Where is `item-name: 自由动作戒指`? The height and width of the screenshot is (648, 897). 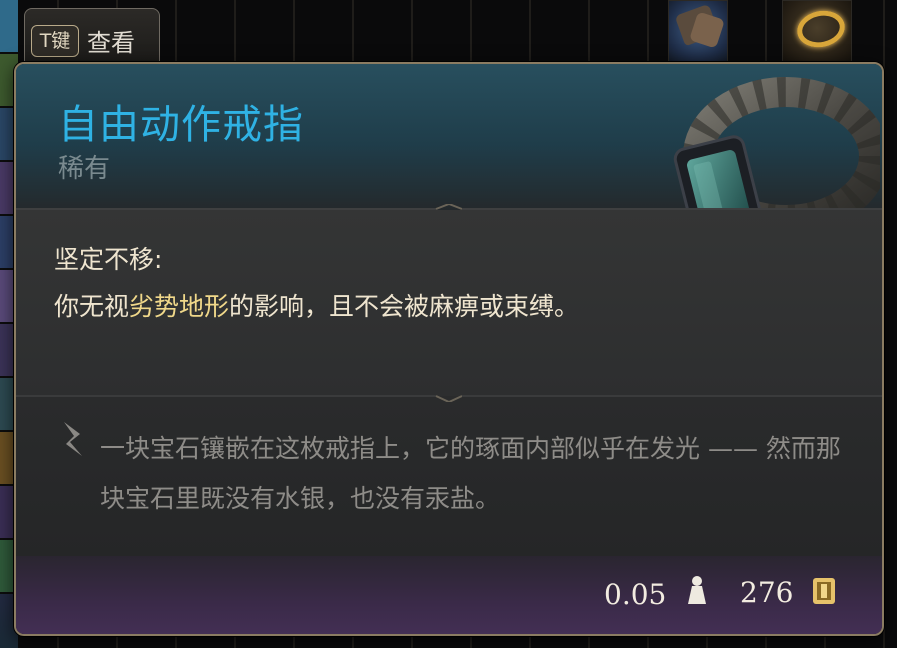 item-name: 自由动作戒指 is located at coordinates (181, 125).